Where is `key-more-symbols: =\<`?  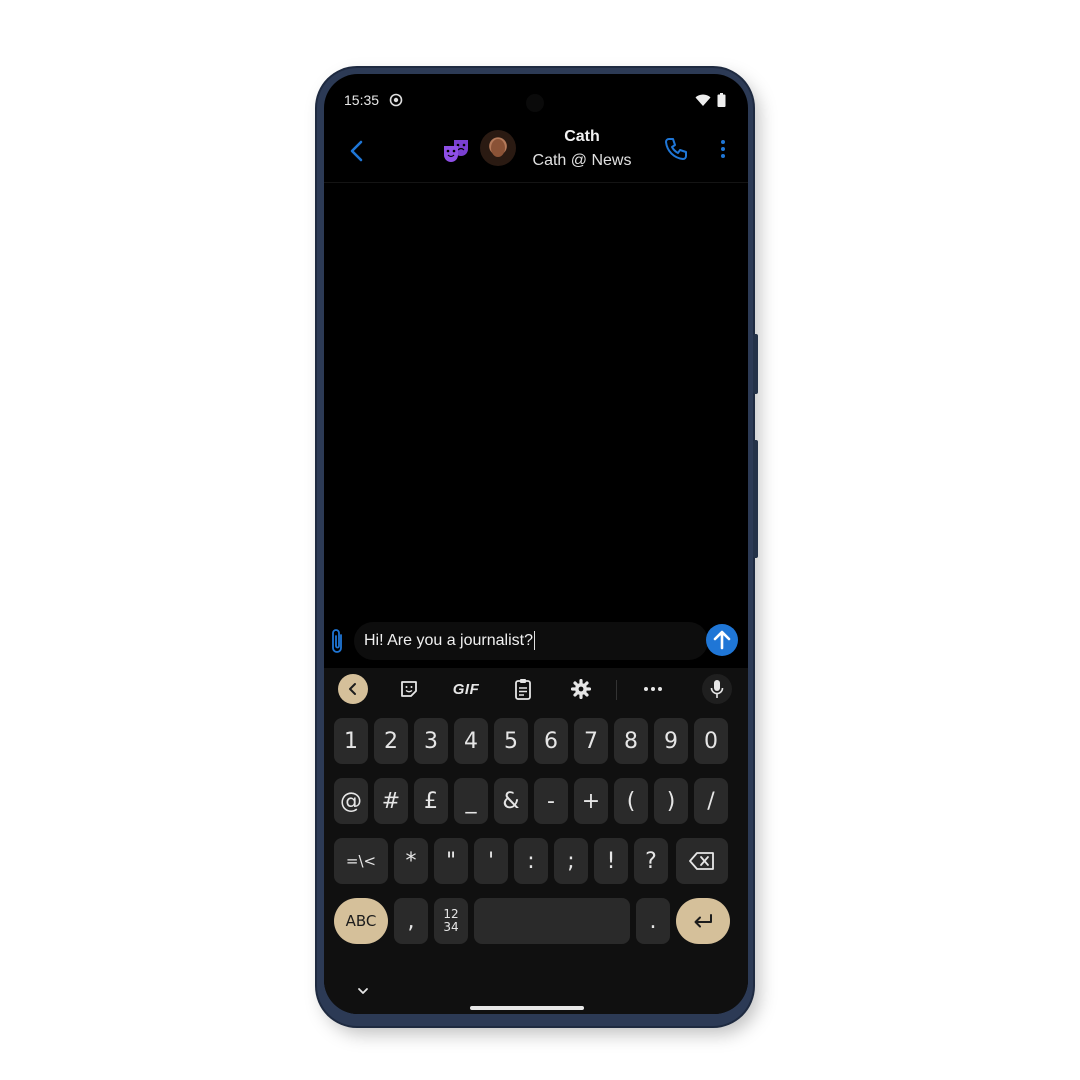 key-more-symbols: =\< is located at coordinates (361, 861).